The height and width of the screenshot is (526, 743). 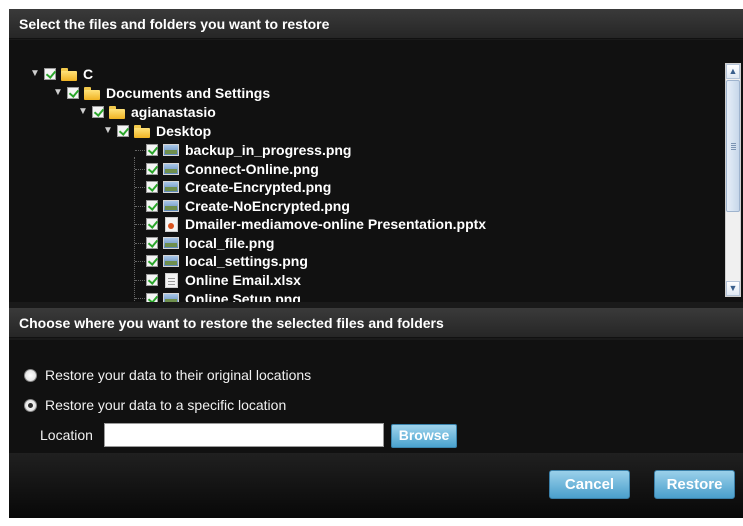 What do you see at coordinates (733, 71) in the screenshot?
I see `scroll-up-arrow-icon: ▲` at bounding box center [733, 71].